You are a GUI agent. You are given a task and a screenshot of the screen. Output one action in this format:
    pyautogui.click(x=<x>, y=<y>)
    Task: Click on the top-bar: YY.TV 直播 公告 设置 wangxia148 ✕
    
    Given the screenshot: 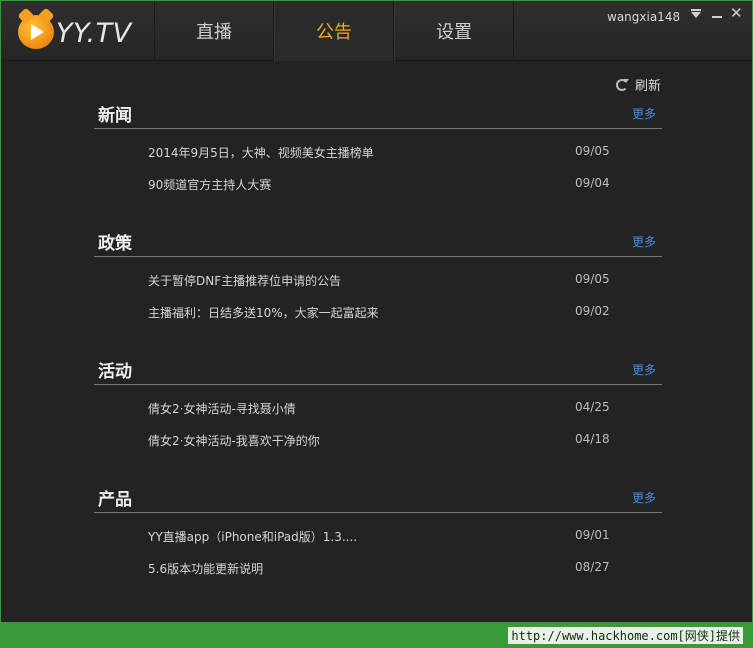 What is the action you would take?
    pyautogui.click(x=376, y=31)
    